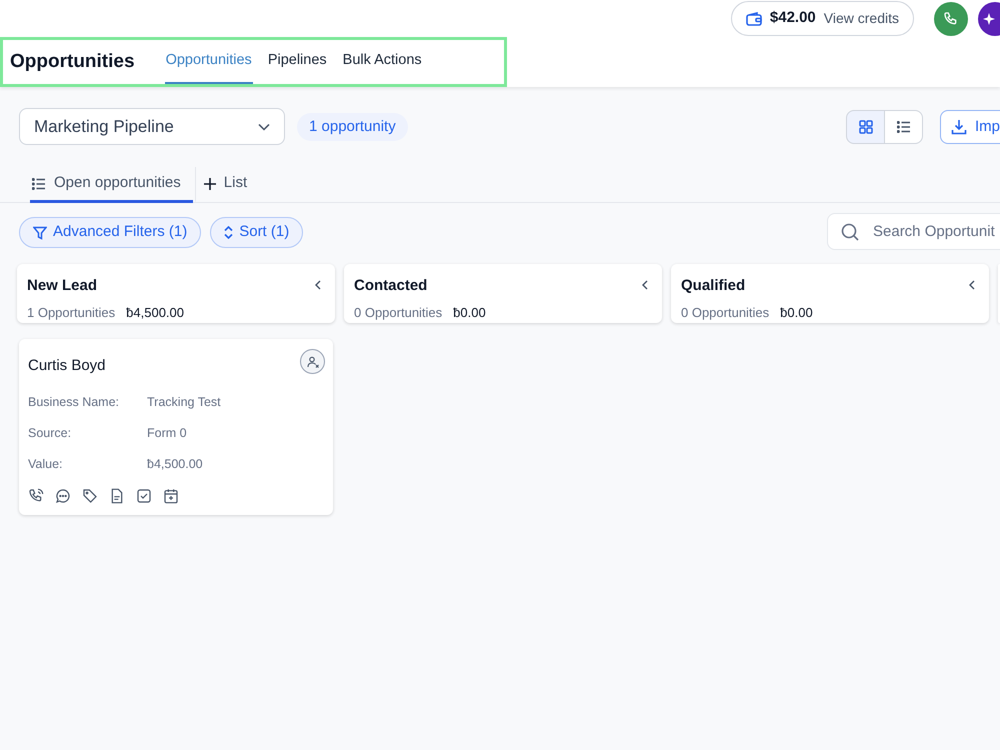 The image size is (1000, 750). Describe the element at coordinates (63, 496) in the screenshot. I see `chat-icon` at that location.